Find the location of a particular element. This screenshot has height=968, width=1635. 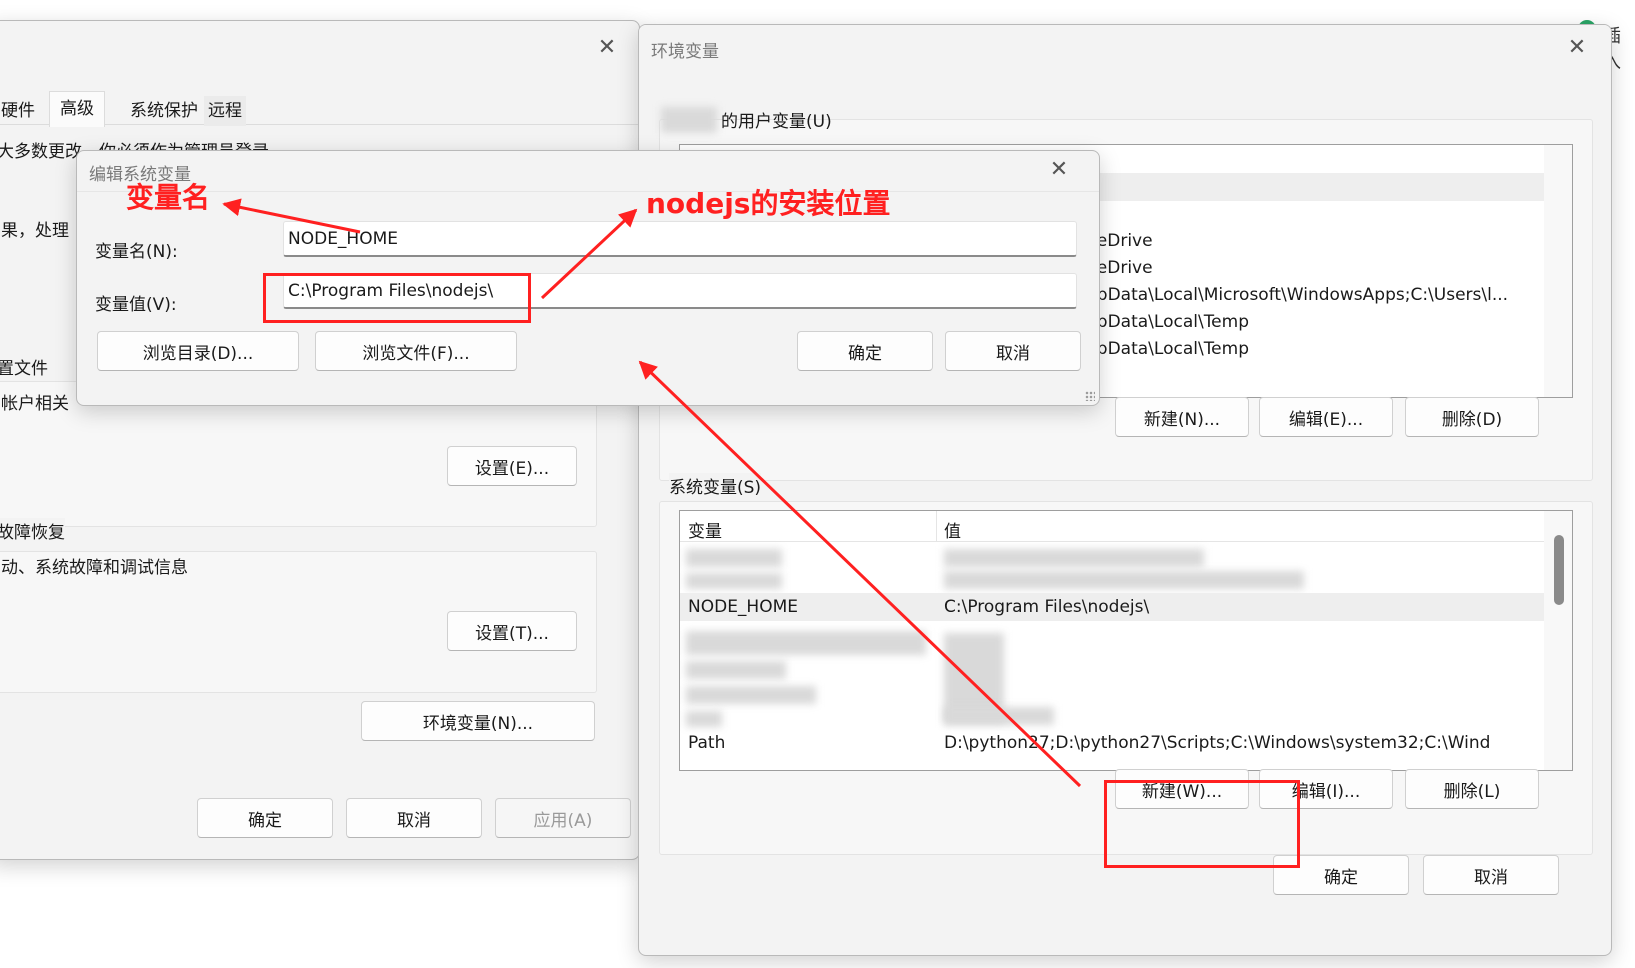

arrow-to-variable-name is located at coordinates (291, 216).